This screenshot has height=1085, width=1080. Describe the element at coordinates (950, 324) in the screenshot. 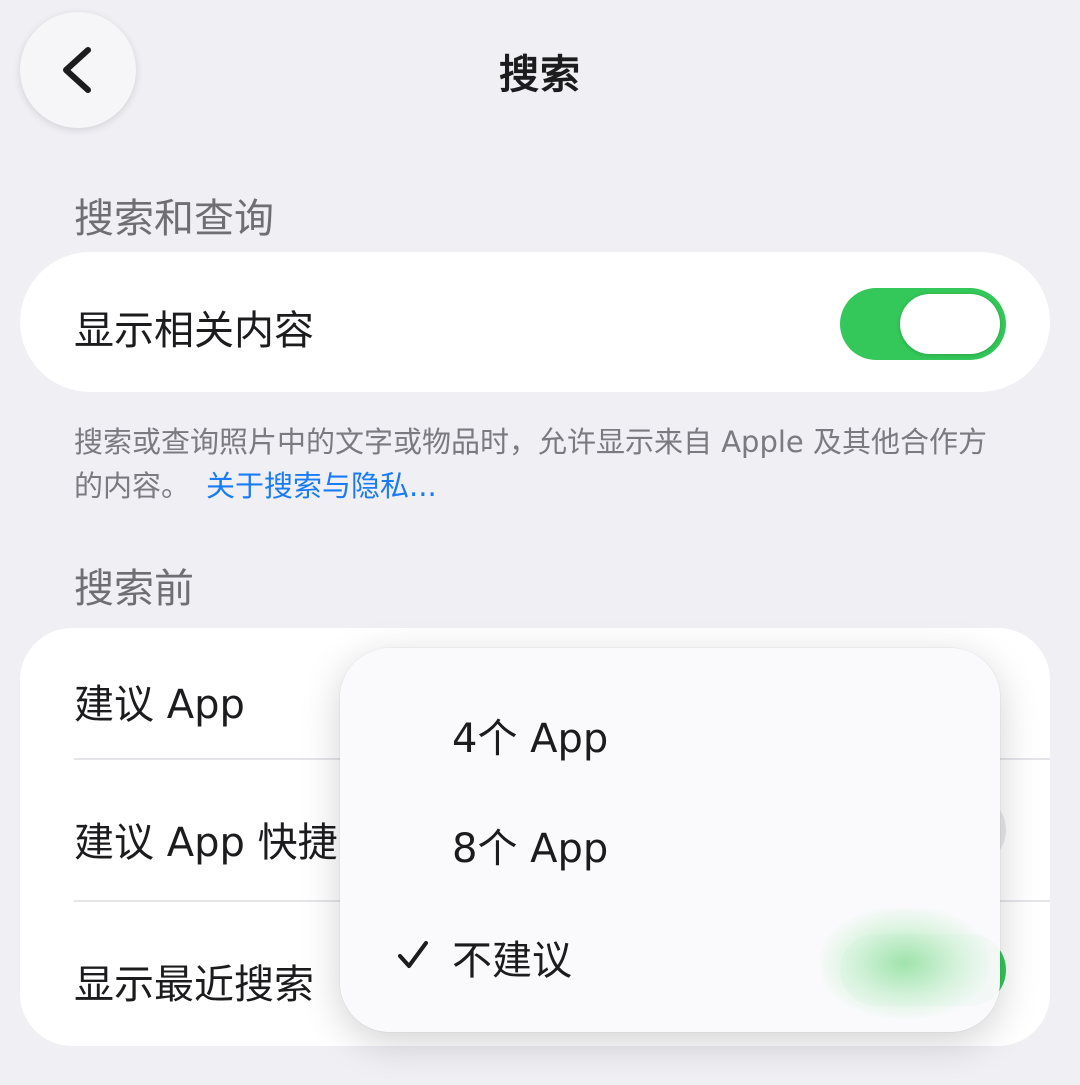

I see `toggle-knob` at that location.